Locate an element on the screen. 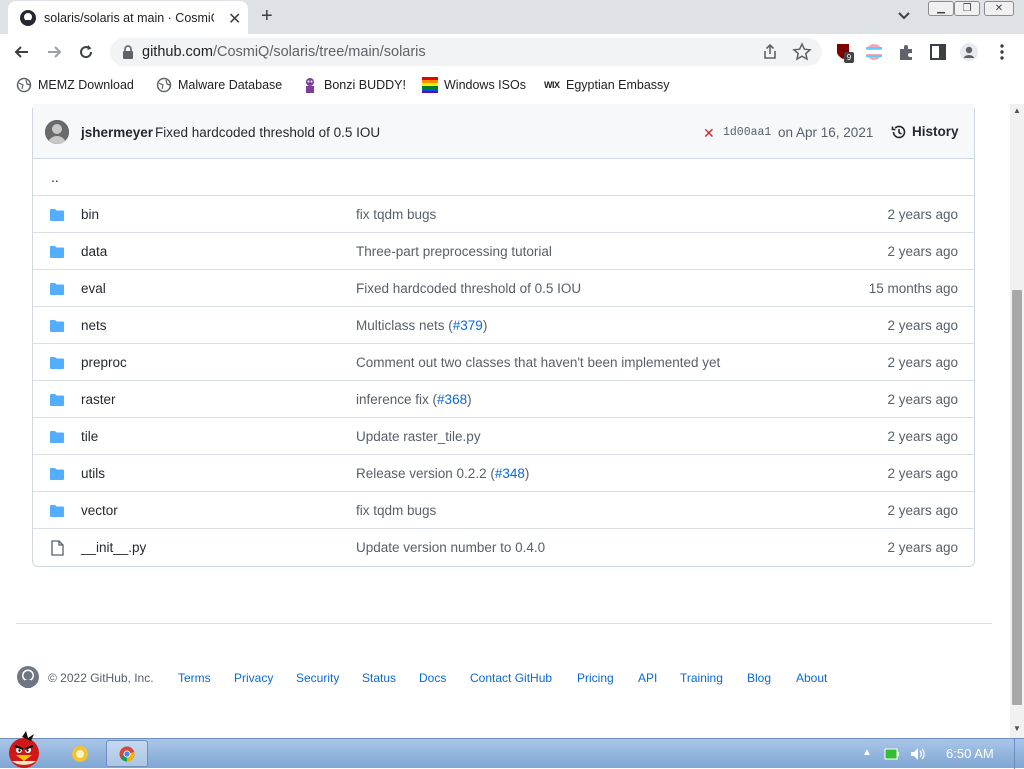 The width and height of the screenshot is (1024, 769). file-name-link: eval is located at coordinates (93, 288).